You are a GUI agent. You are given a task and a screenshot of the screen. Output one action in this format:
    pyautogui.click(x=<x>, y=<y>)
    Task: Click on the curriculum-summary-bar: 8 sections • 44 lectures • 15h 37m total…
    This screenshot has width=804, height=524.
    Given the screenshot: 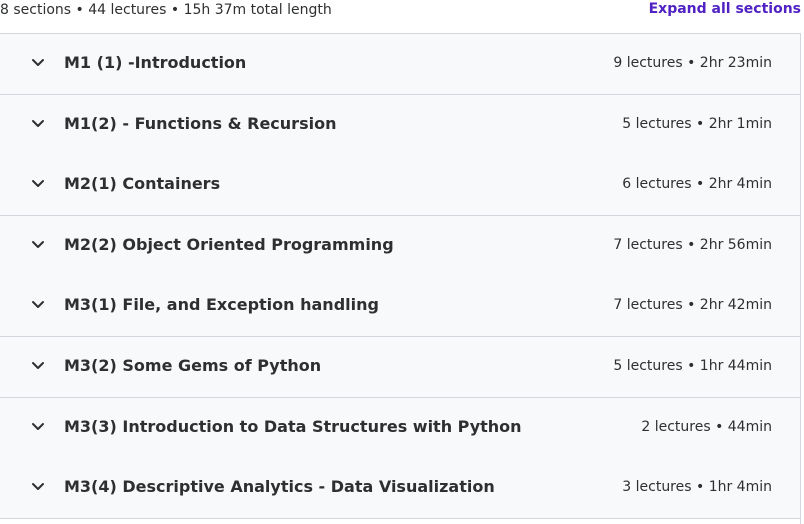 What is the action you would take?
    pyautogui.click(x=402, y=11)
    